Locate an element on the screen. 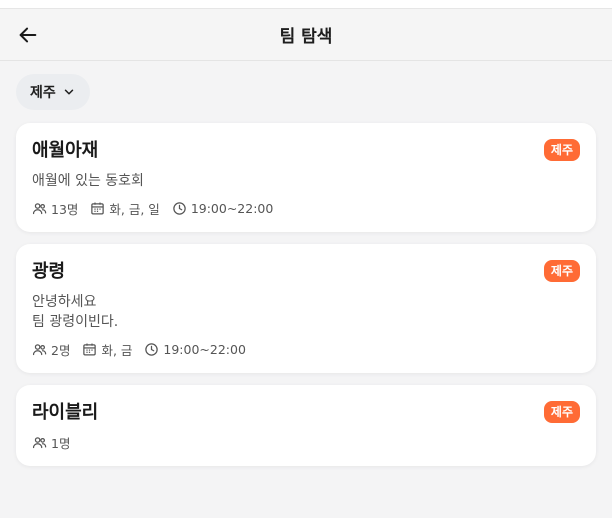  member-count: 13명 is located at coordinates (55, 208).